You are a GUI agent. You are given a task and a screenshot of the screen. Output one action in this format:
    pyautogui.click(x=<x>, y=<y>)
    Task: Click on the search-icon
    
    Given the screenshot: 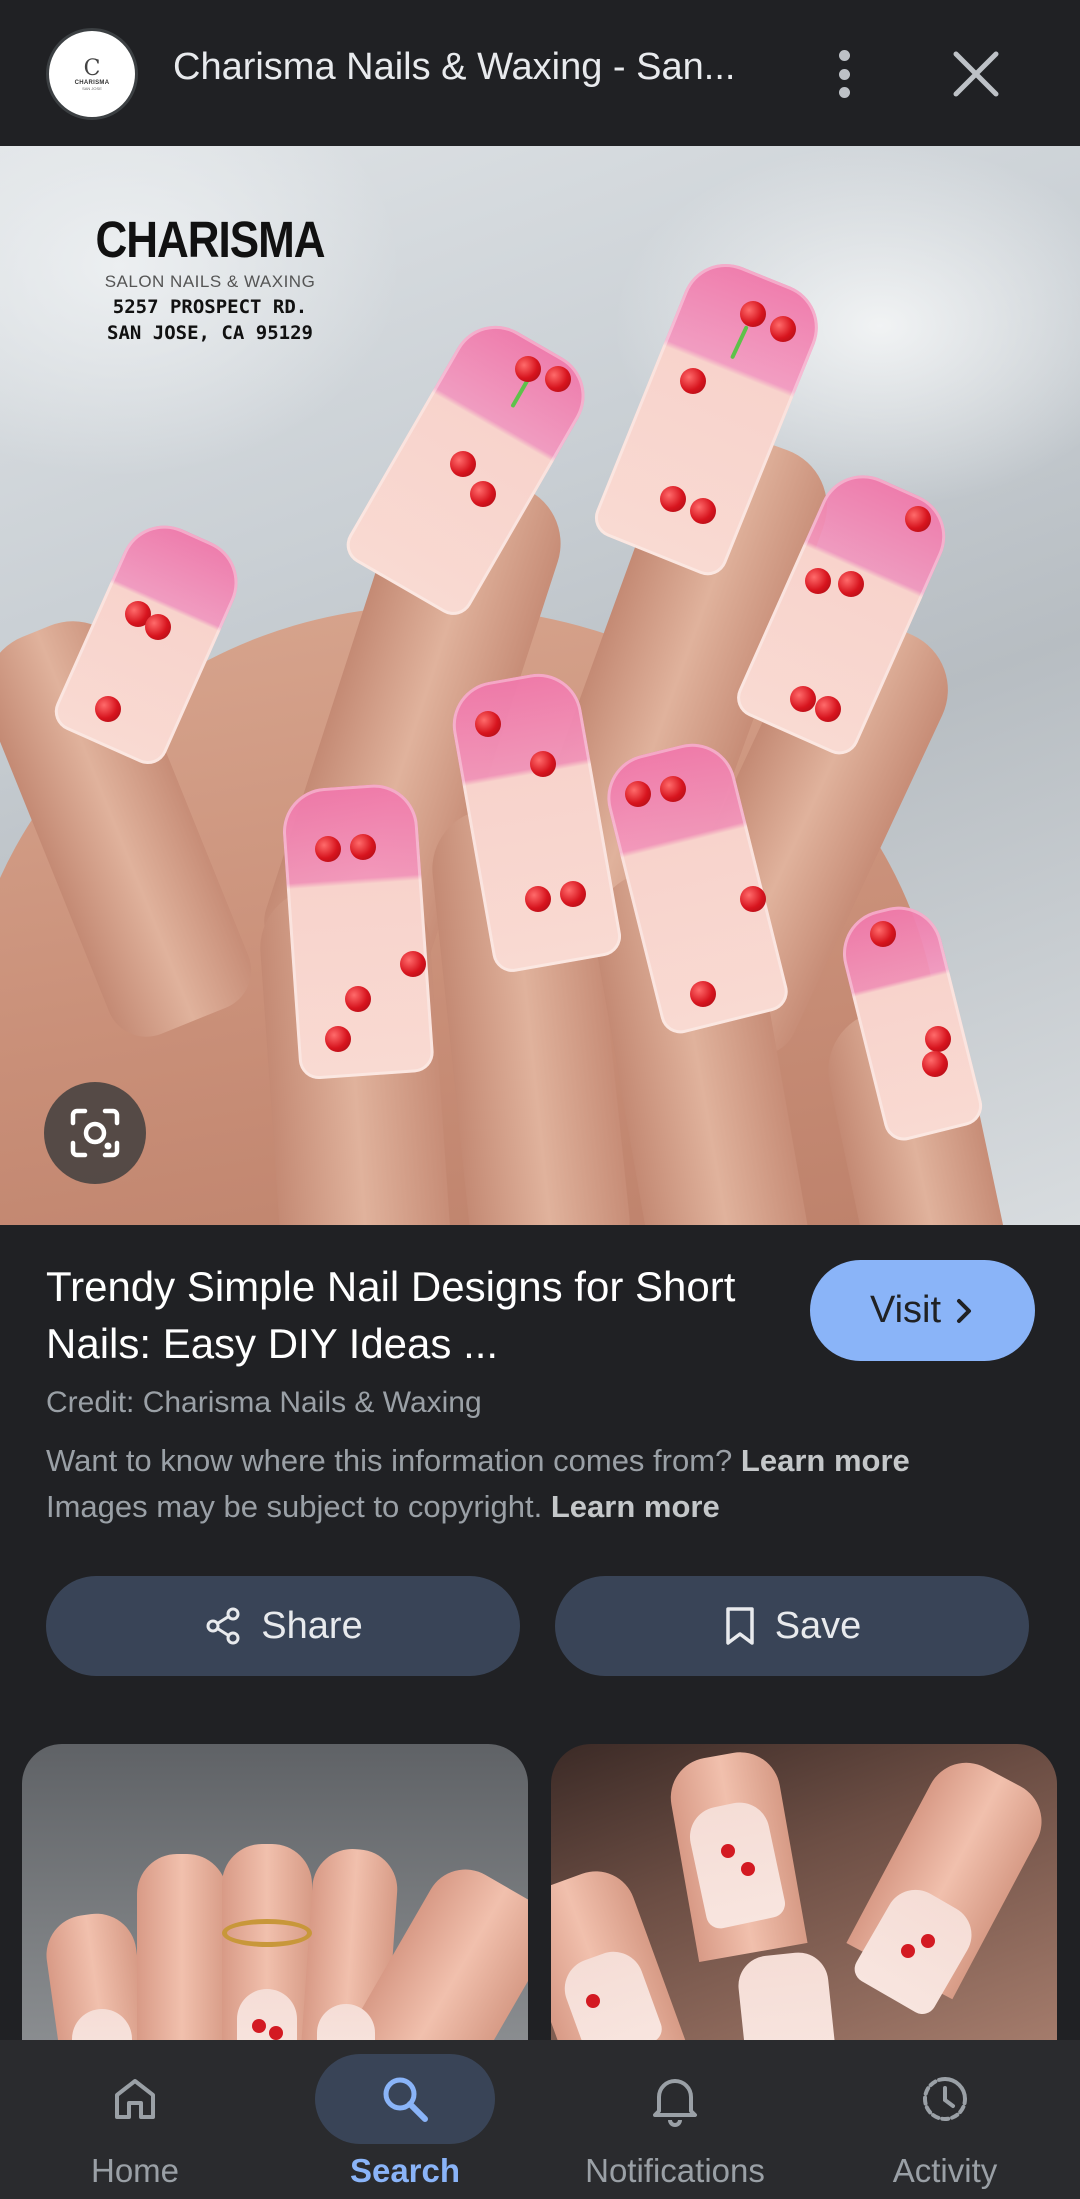 What is the action you would take?
    pyautogui.click(x=405, y=2099)
    